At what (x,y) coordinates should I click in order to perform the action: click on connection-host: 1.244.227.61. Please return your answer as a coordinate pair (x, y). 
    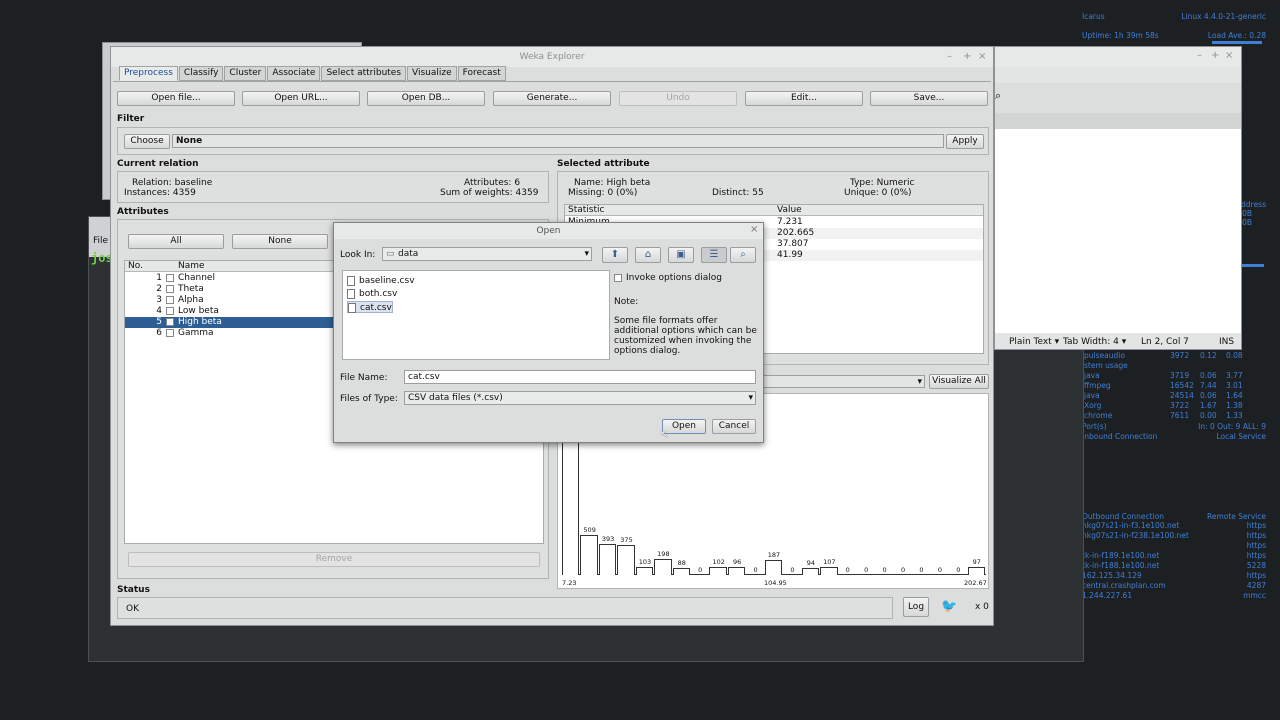
    Looking at the image, I should click on (1107, 595).